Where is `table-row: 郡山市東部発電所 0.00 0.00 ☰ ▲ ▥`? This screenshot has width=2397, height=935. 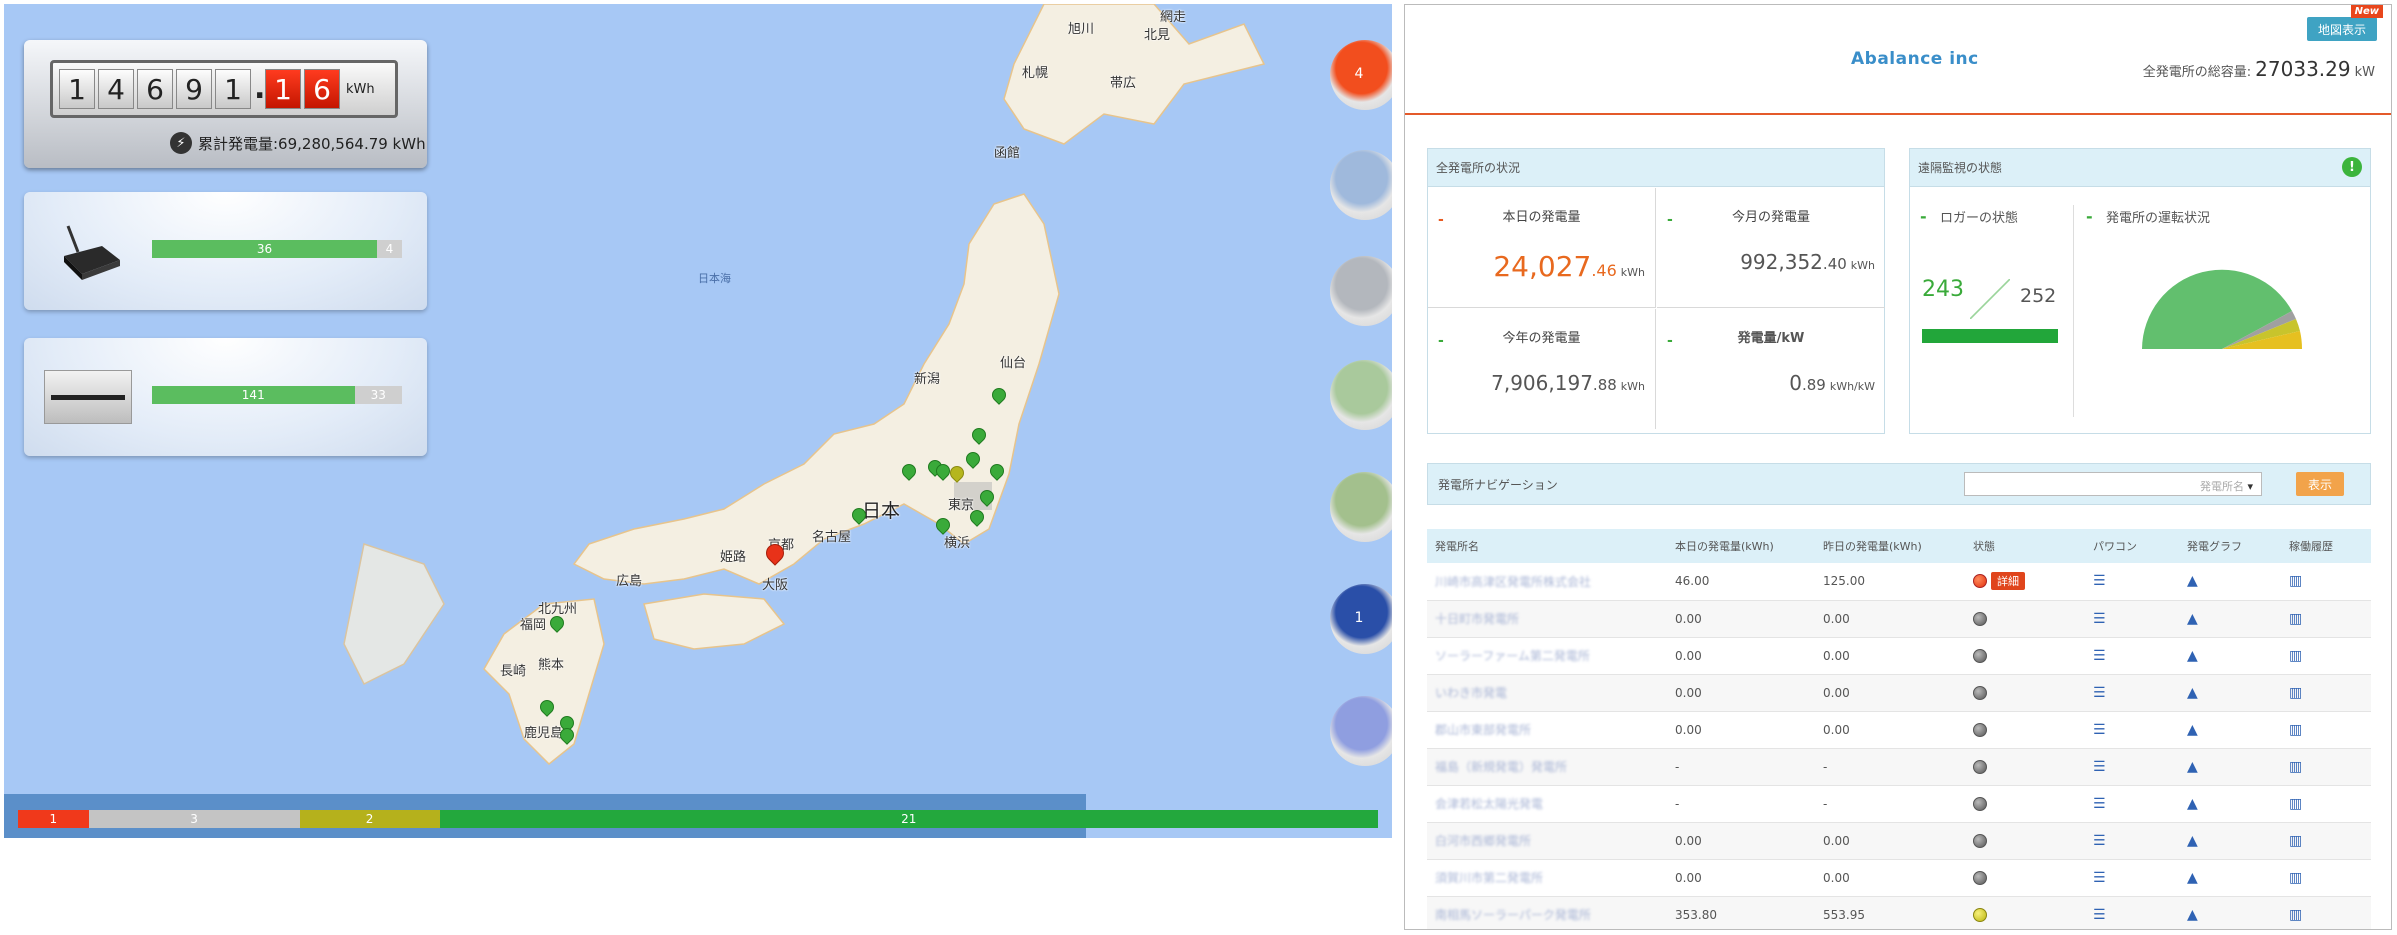
table-row: 郡山市東部発電所 0.00 0.00 ☰ ▲ ▥ is located at coordinates (1899, 730).